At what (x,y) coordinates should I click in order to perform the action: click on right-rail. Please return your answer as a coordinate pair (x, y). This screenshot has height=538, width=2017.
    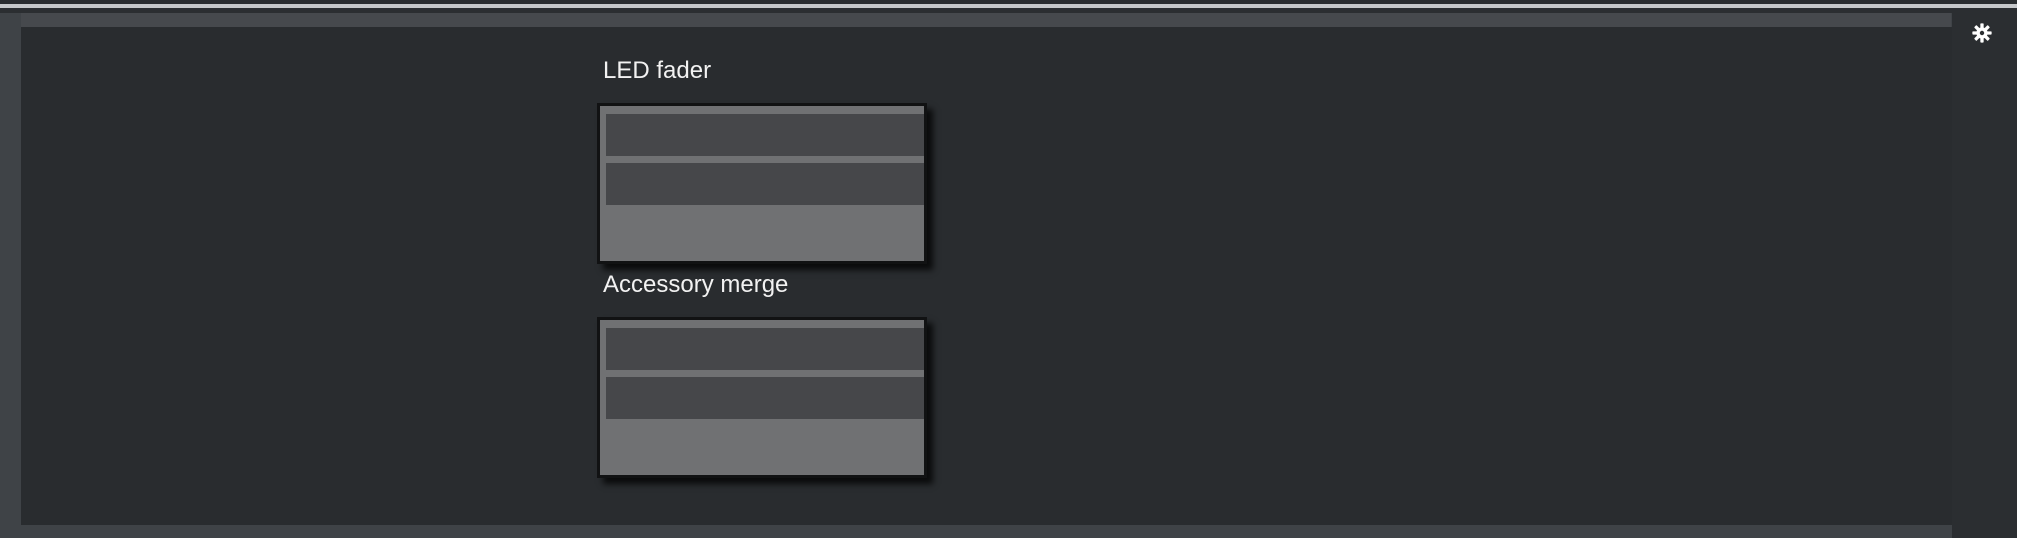
    Looking at the image, I should click on (1984, 275).